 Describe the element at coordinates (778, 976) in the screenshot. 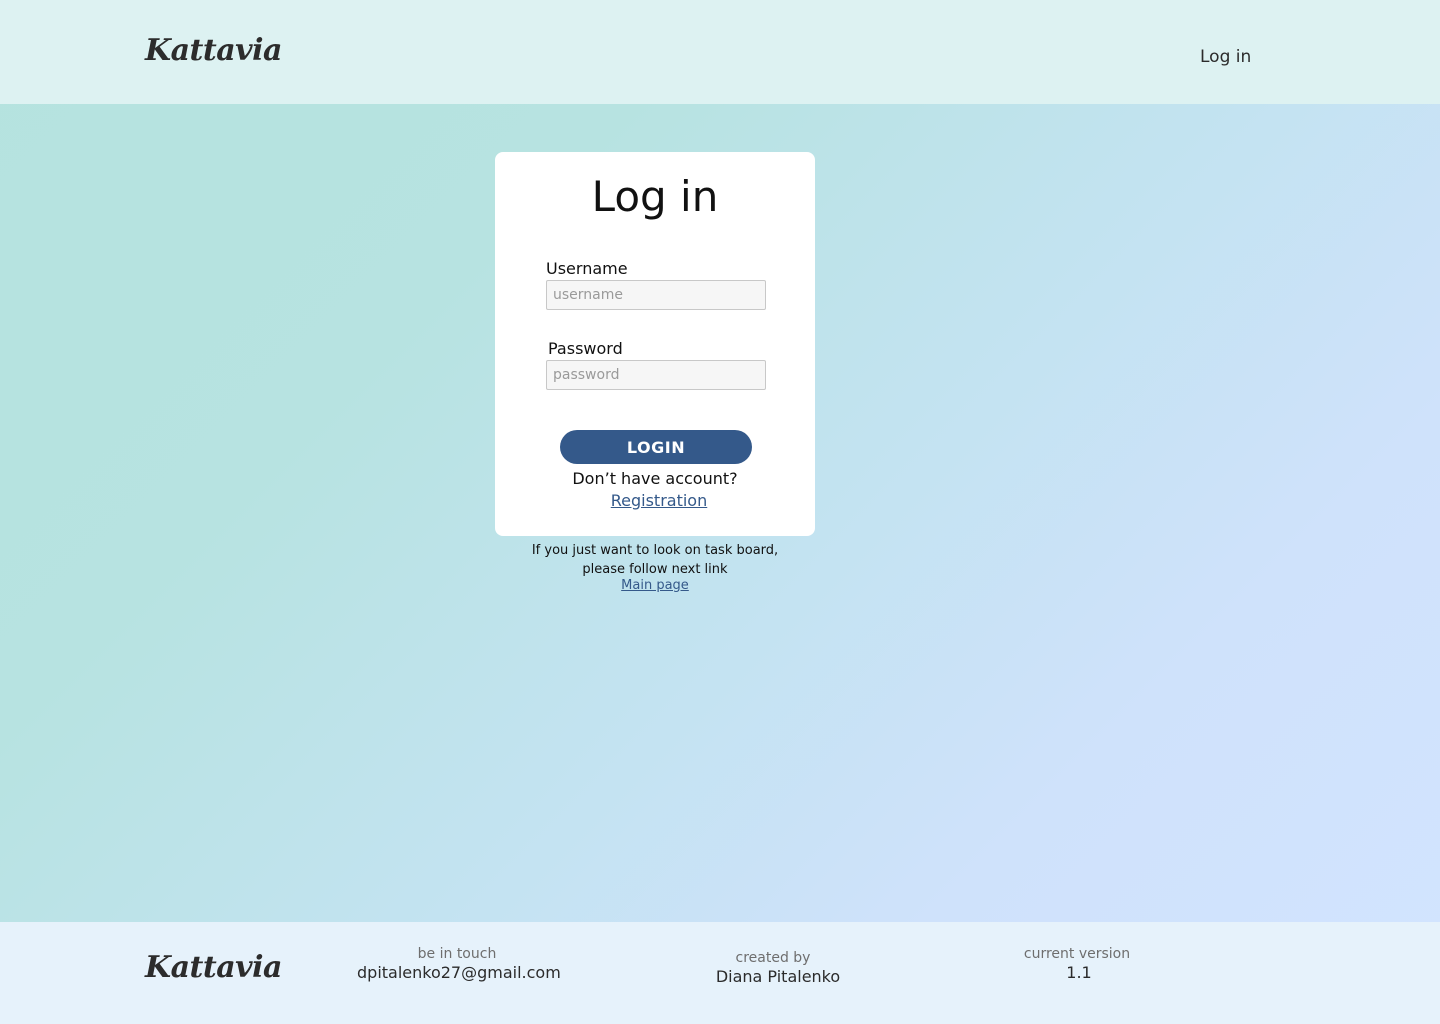

I see `author-name: Diana Pitalenko` at that location.